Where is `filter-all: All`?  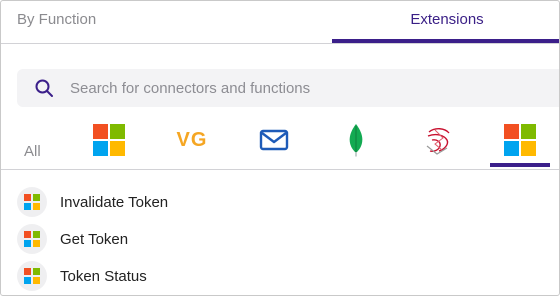
filter-all: All is located at coordinates (32, 151).